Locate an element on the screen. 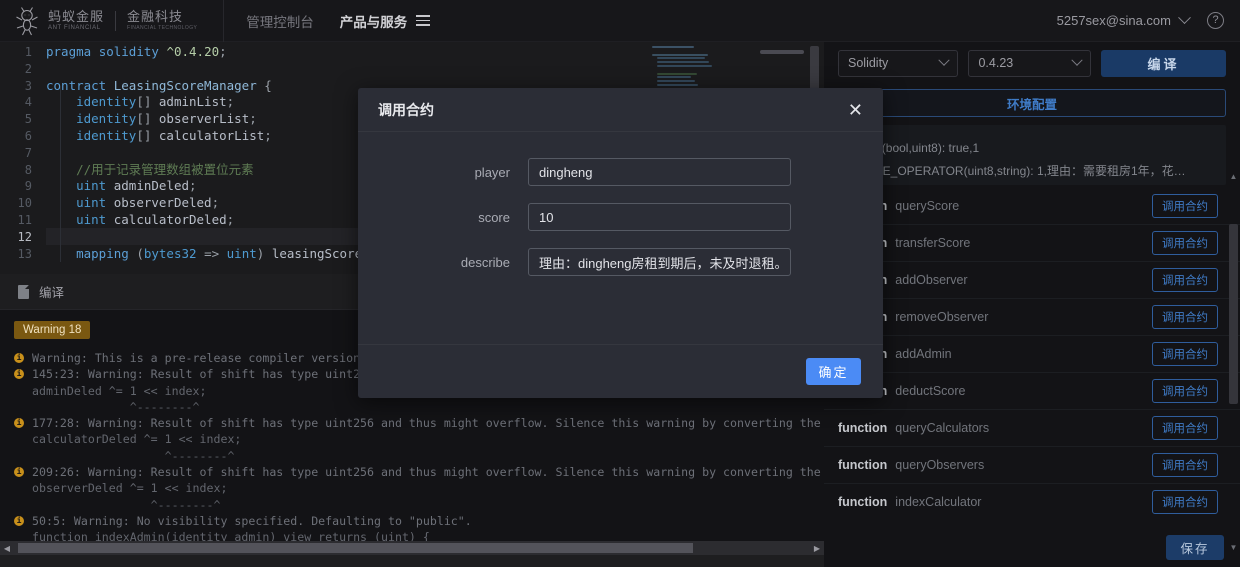  code-text: identity[] adminList; is located at coordinates (155, 102).